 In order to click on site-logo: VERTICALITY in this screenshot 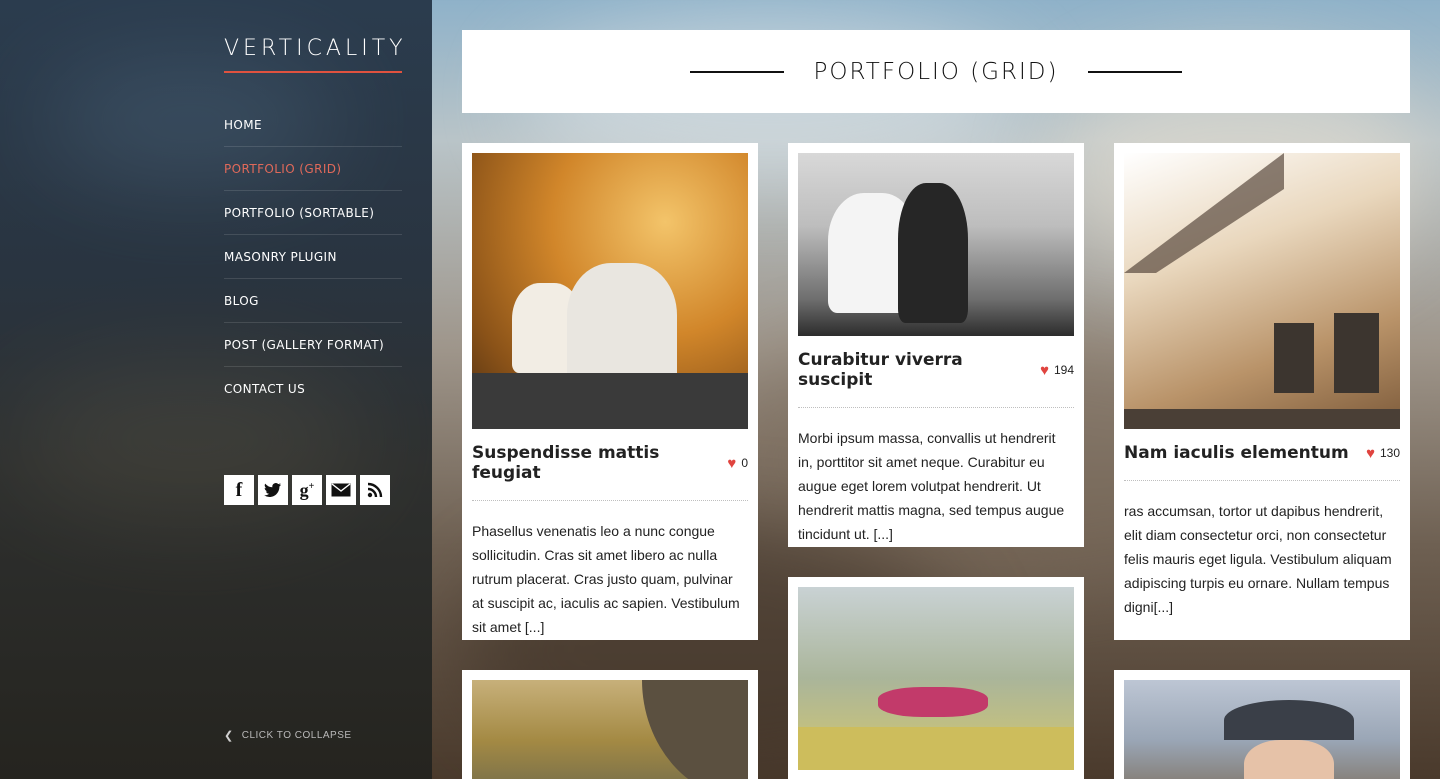, I will do `click(313, 54)`.